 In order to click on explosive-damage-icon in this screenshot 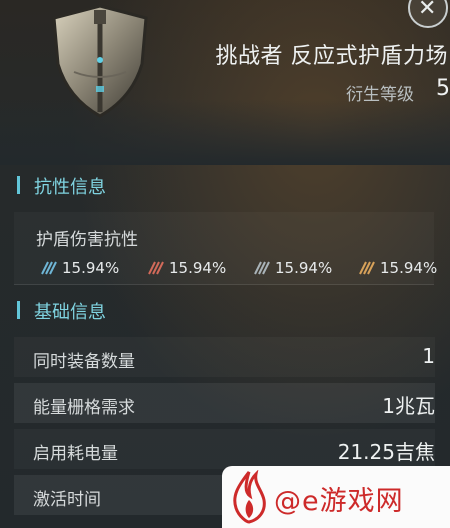, I will do `click(367, 268)`.